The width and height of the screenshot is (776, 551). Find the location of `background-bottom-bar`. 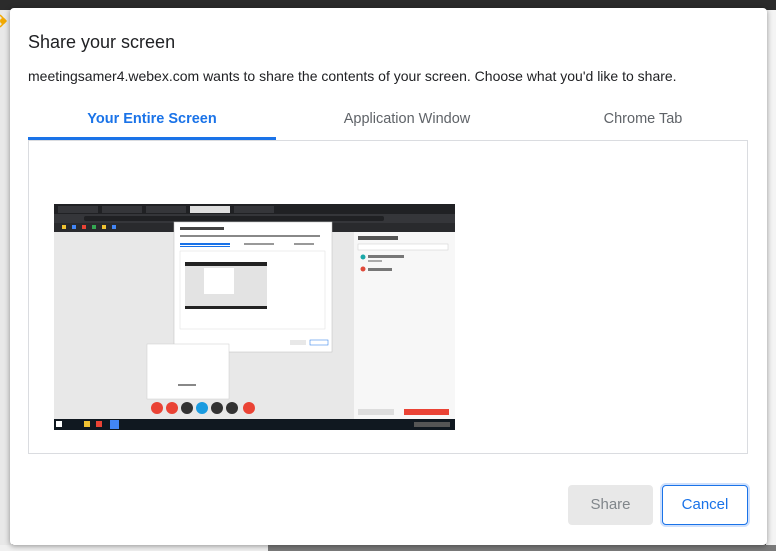

background-bottom-bar is located at coordinates (522, 548).